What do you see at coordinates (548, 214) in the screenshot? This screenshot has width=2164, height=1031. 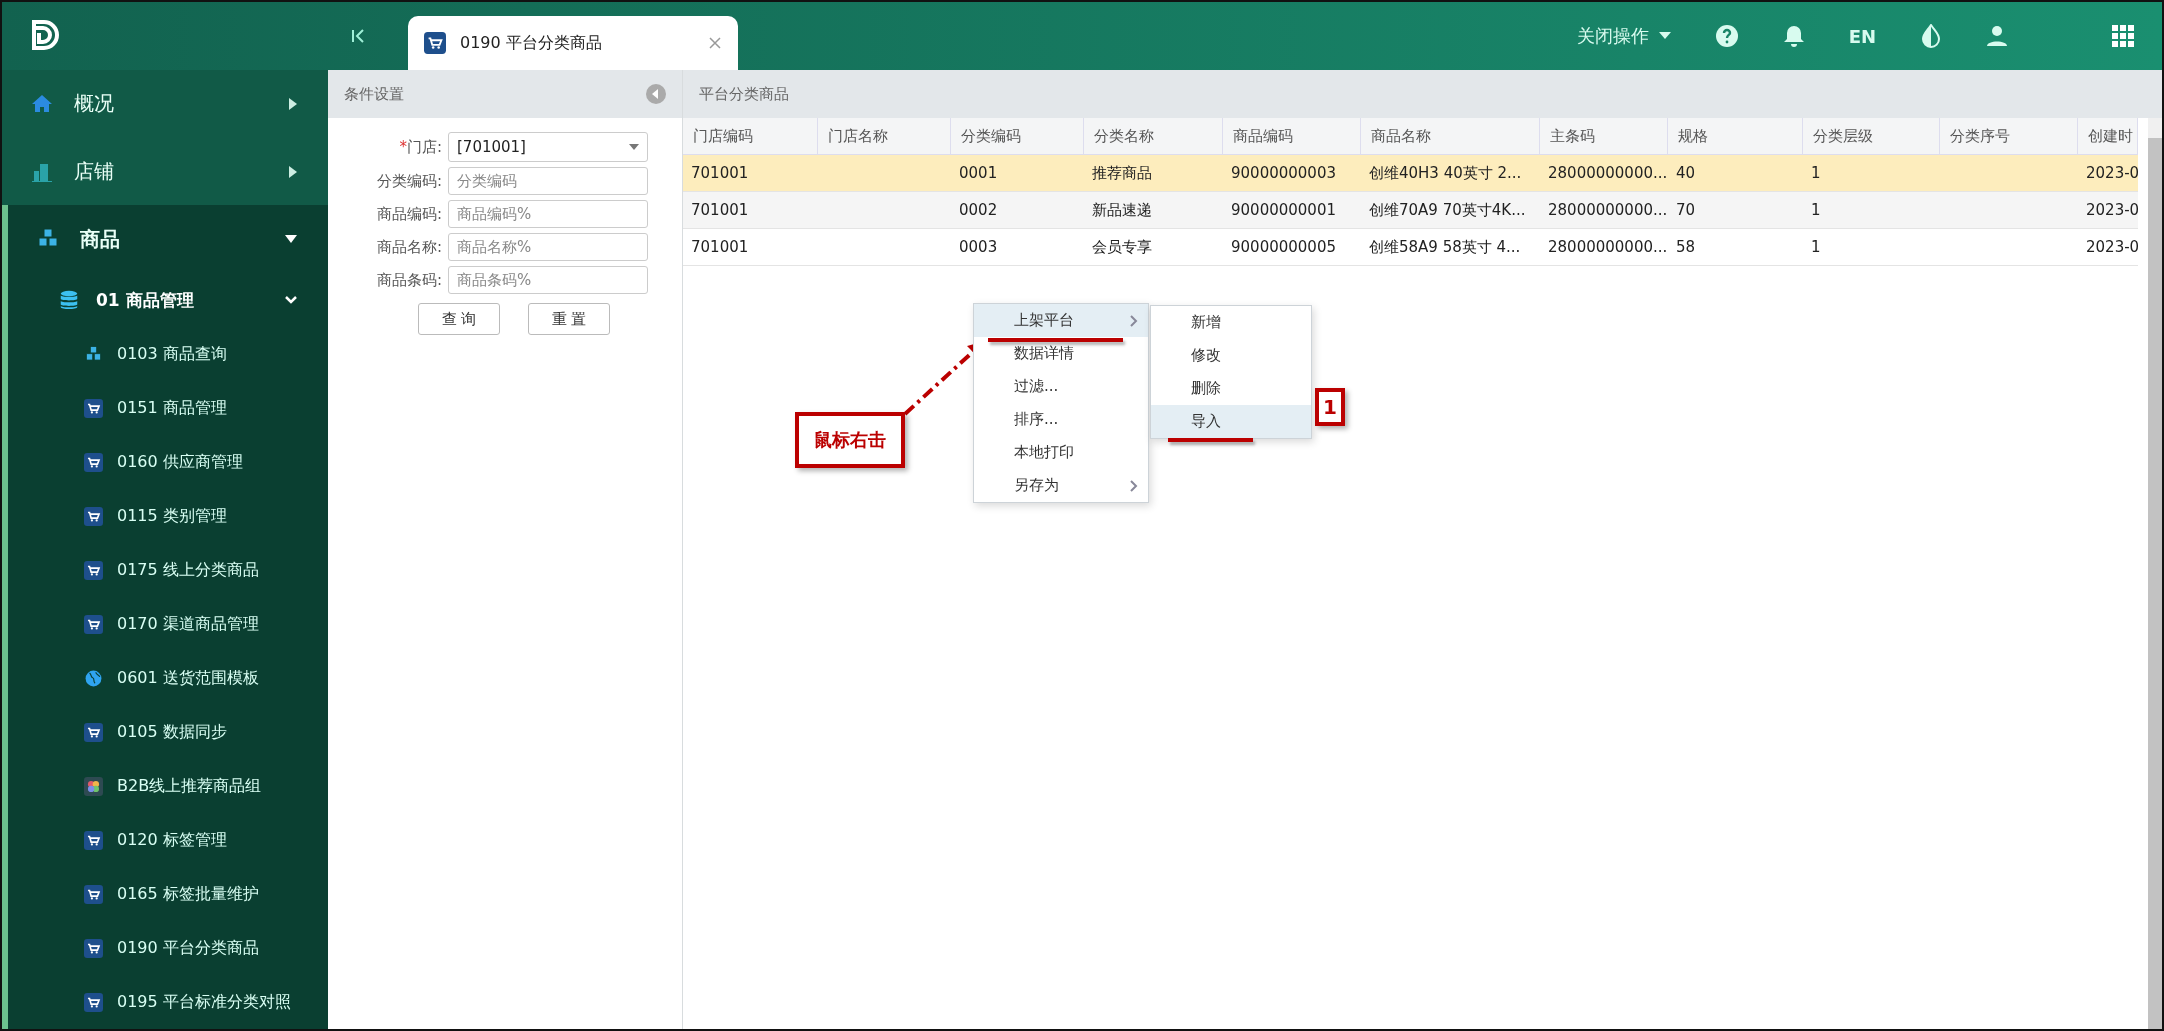 I see `input-field: 商品编码%` at bounding box center [548, 214].